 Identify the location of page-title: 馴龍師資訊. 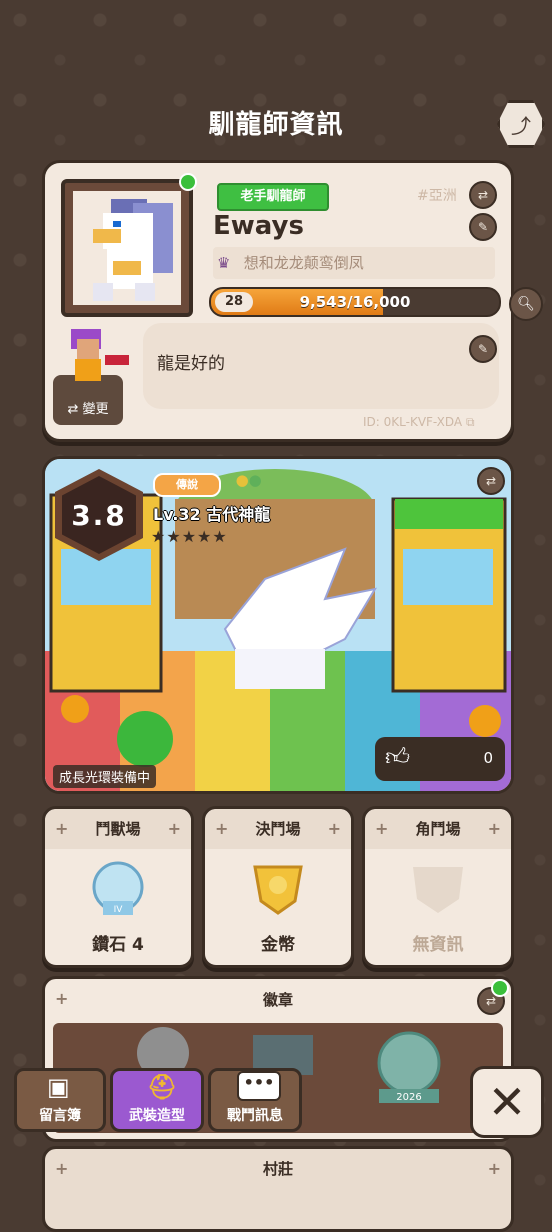
(276, 125).